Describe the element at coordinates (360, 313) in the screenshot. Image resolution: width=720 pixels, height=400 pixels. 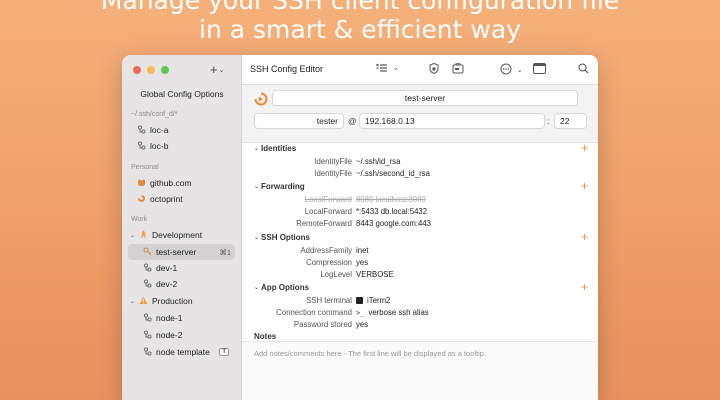
I see `prompt-icon: >_` at that location.